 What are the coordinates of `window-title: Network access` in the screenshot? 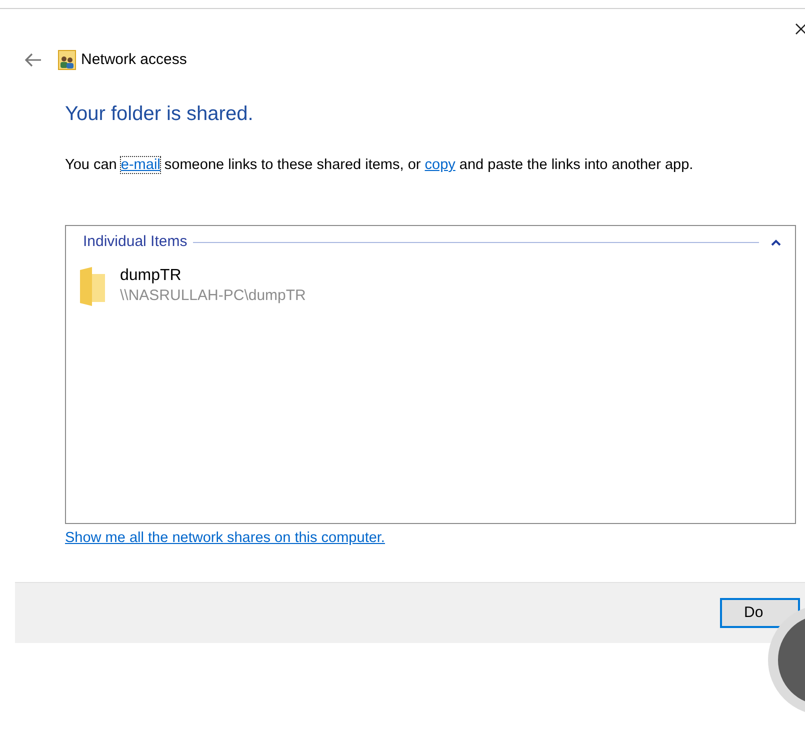 It's located at (134, 60).